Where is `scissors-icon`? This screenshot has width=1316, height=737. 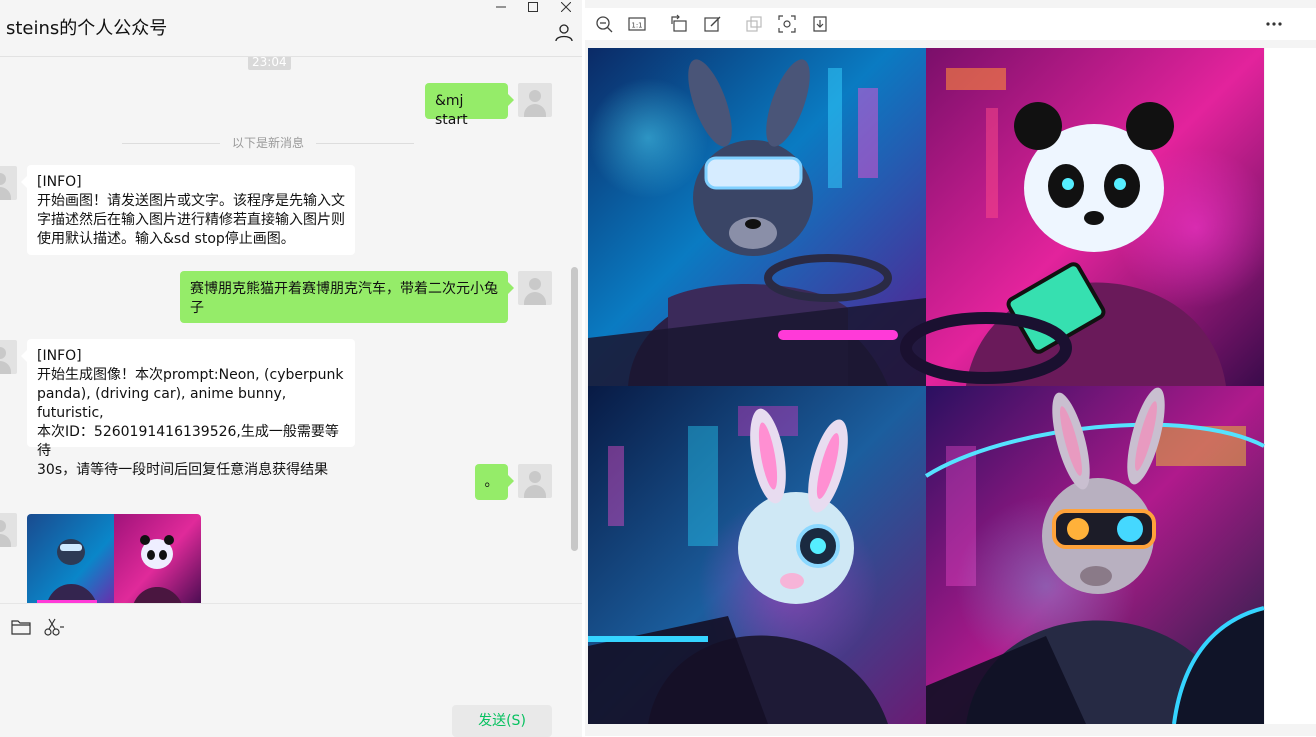
scissors-icon is located at coordinates (55, 627).